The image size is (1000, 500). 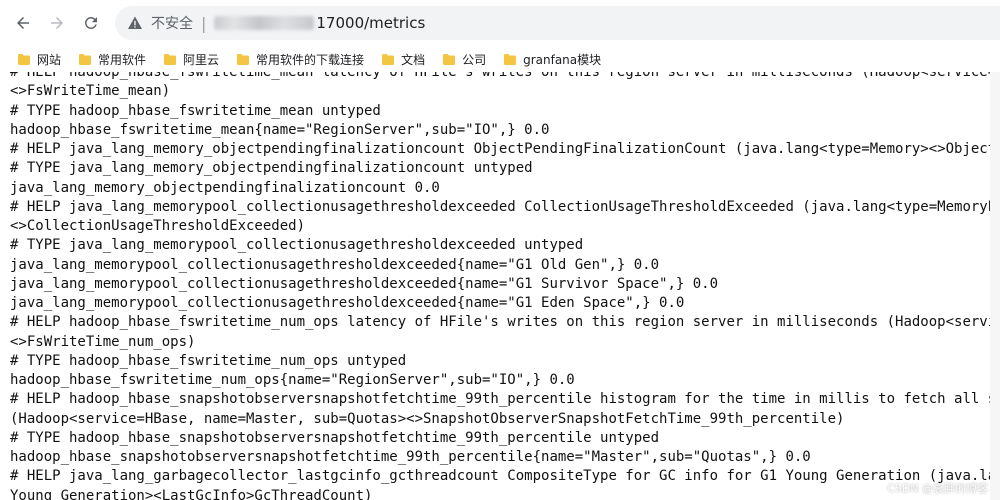 I want to click on bookmark-item: 常用软件, so click(x=112, y=59).